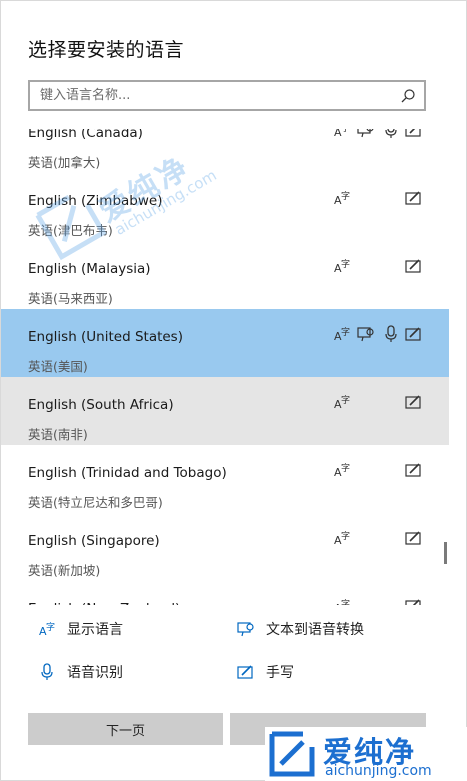 Image resolution: width=467 pixels, height=781 pixels. I want to click on legend-handwriting: 手写, so click(265, 672).